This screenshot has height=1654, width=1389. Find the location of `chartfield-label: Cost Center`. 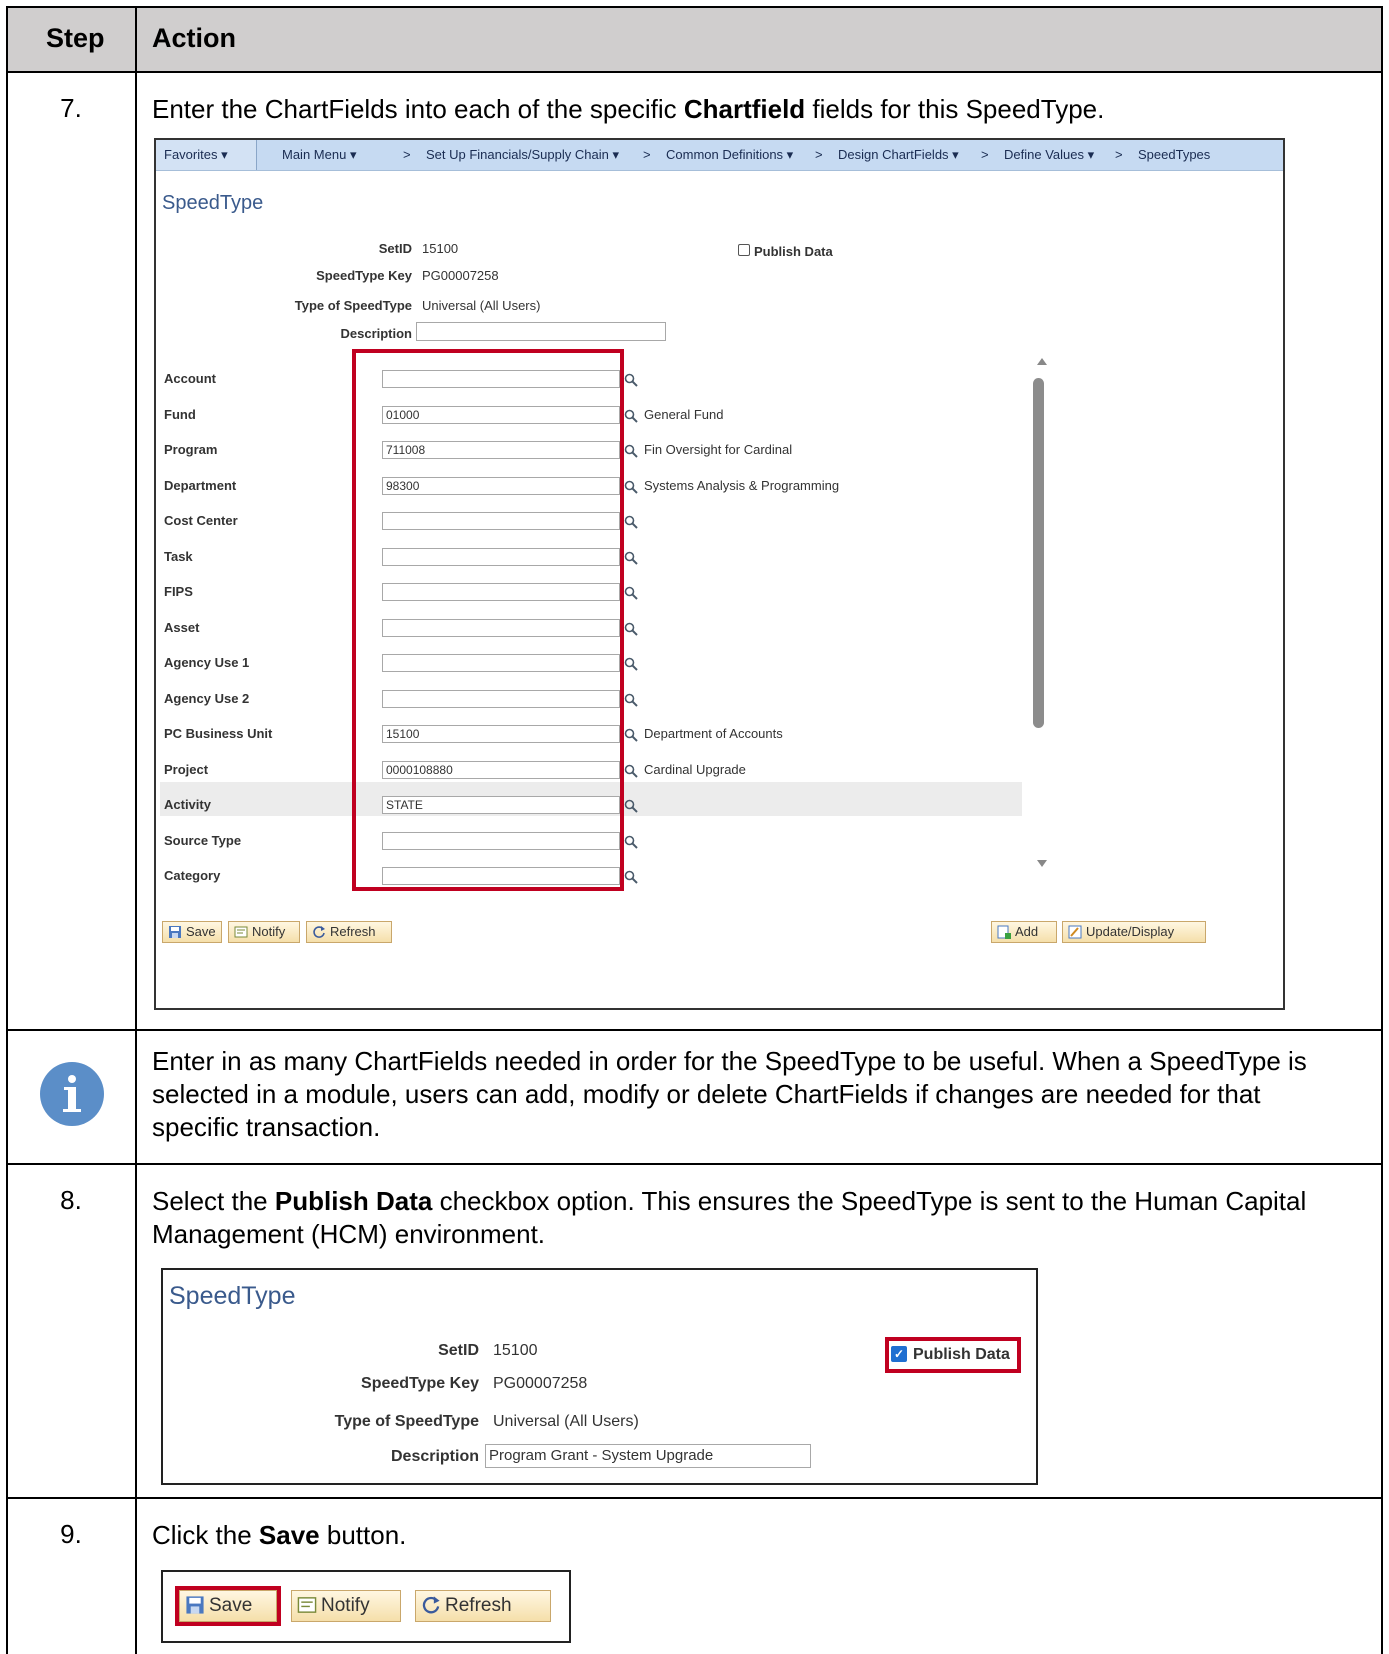

chartfield-label: Cost Center is located at coordinates (201, 520).